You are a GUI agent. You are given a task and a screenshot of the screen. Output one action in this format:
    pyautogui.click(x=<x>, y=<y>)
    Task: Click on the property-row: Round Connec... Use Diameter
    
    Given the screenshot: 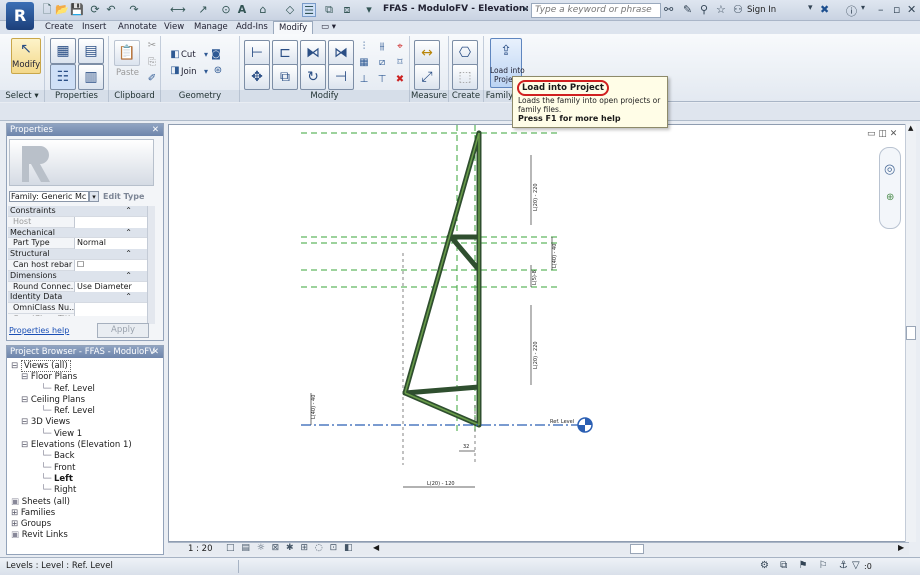 What is the action you would take?
    pyautogui.click(x=78, y=287)
    